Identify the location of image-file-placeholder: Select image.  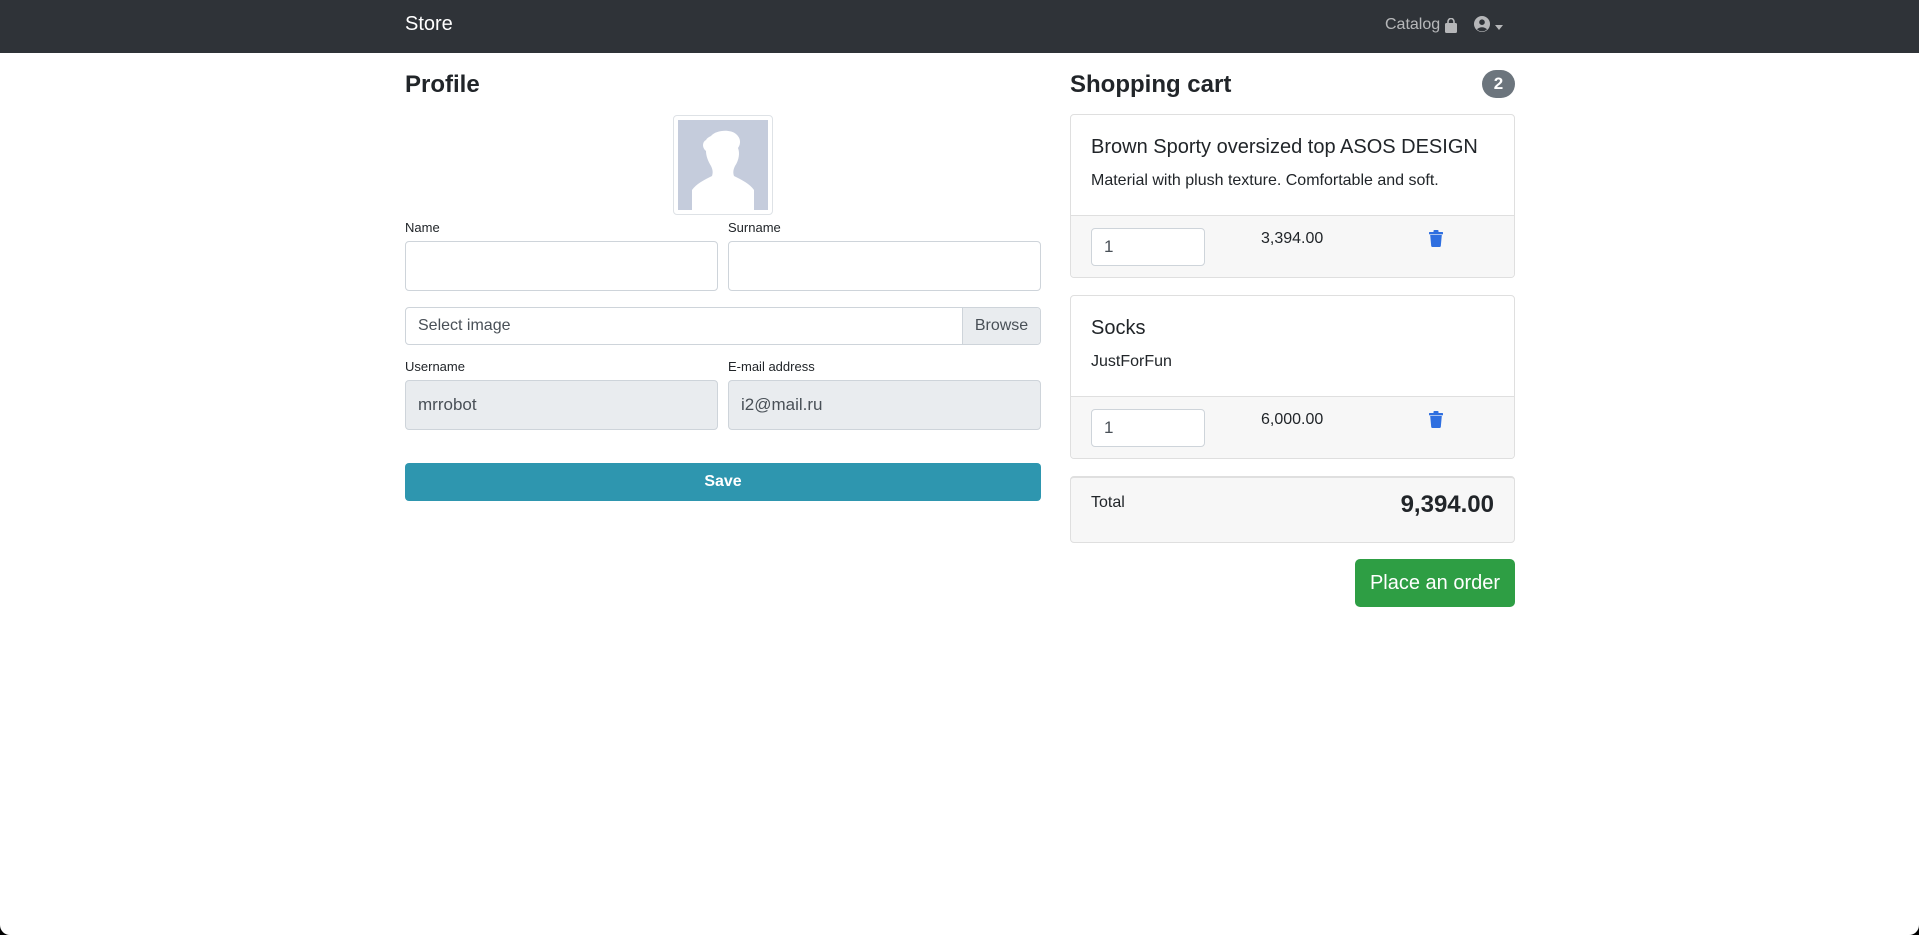
(464, 325).